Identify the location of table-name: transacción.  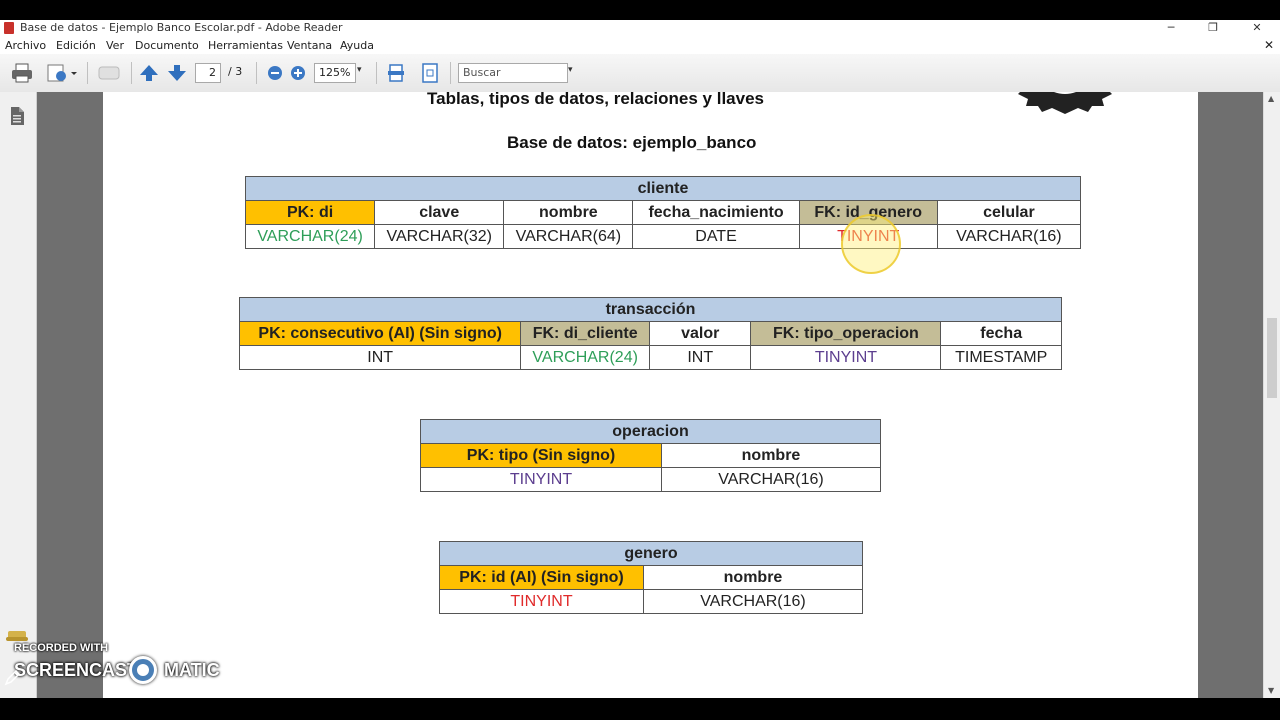
(650, 309).